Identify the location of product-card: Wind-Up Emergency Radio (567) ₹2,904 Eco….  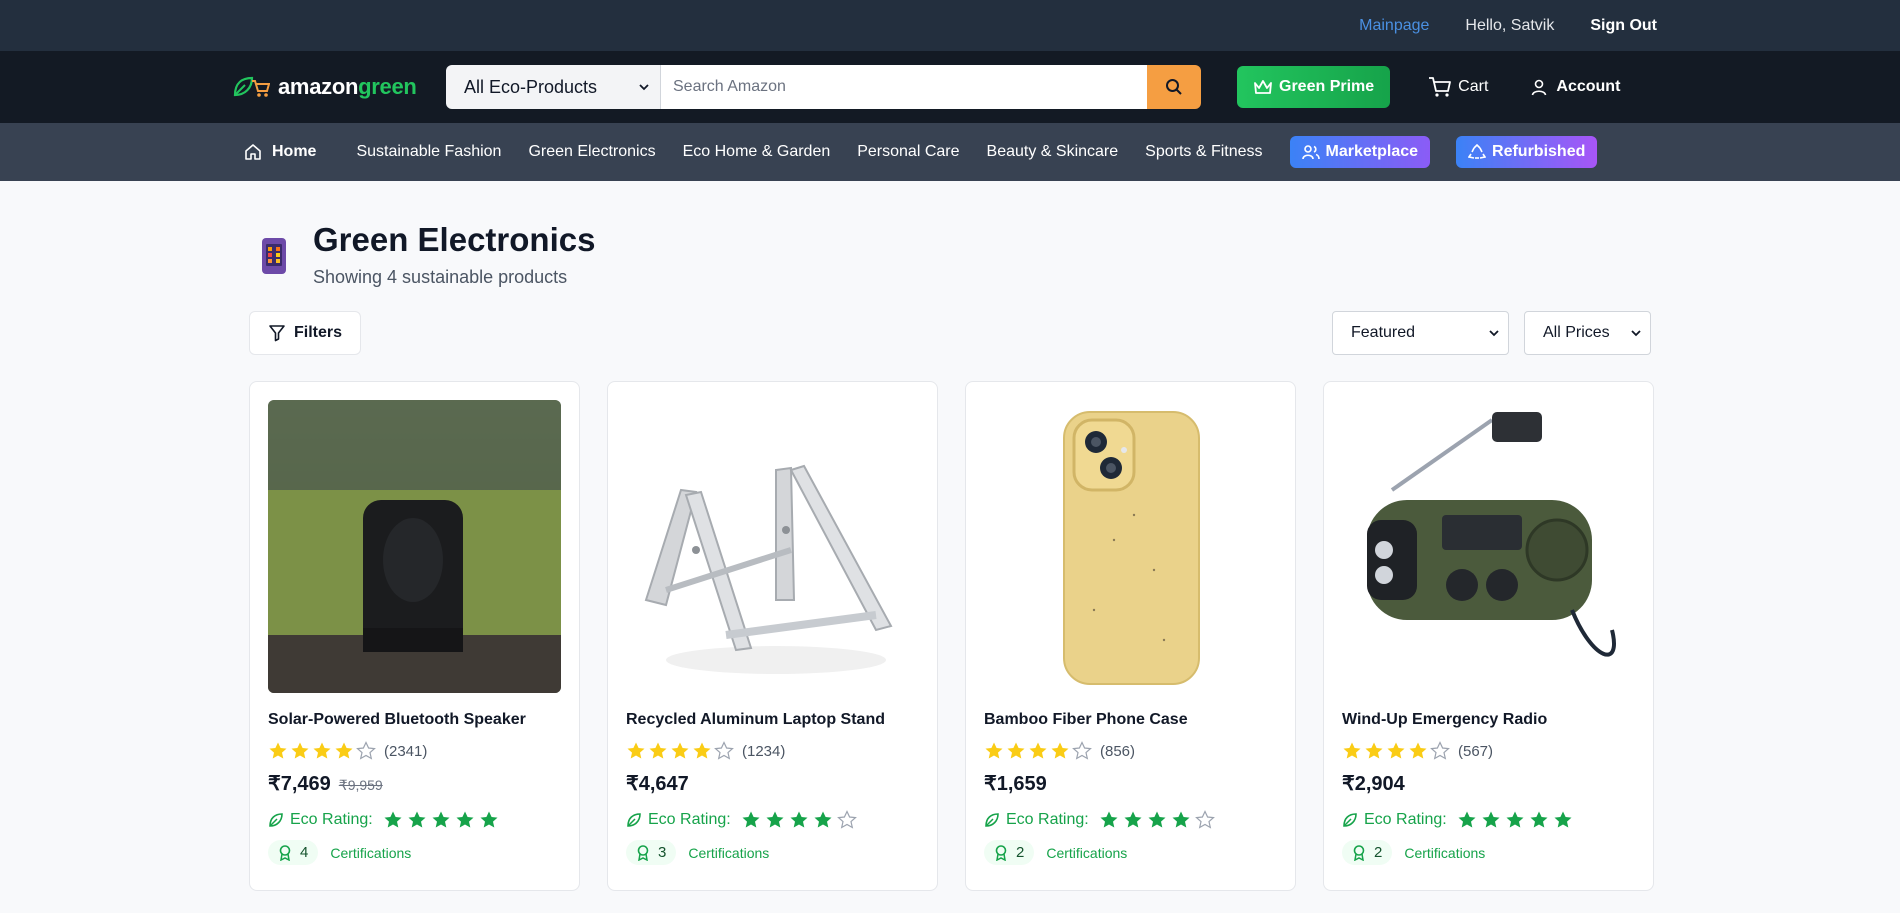
(1488, 636).